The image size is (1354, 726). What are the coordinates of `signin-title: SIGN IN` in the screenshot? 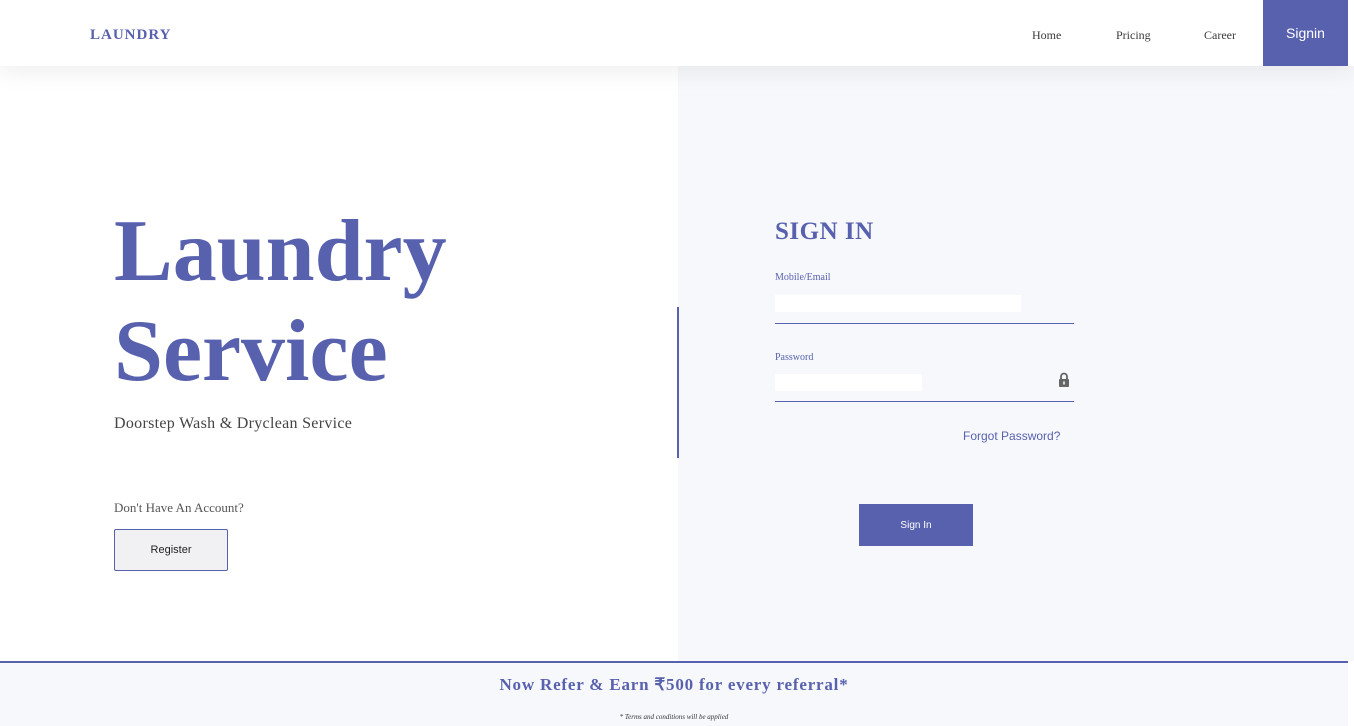 It's located at (824, 231).